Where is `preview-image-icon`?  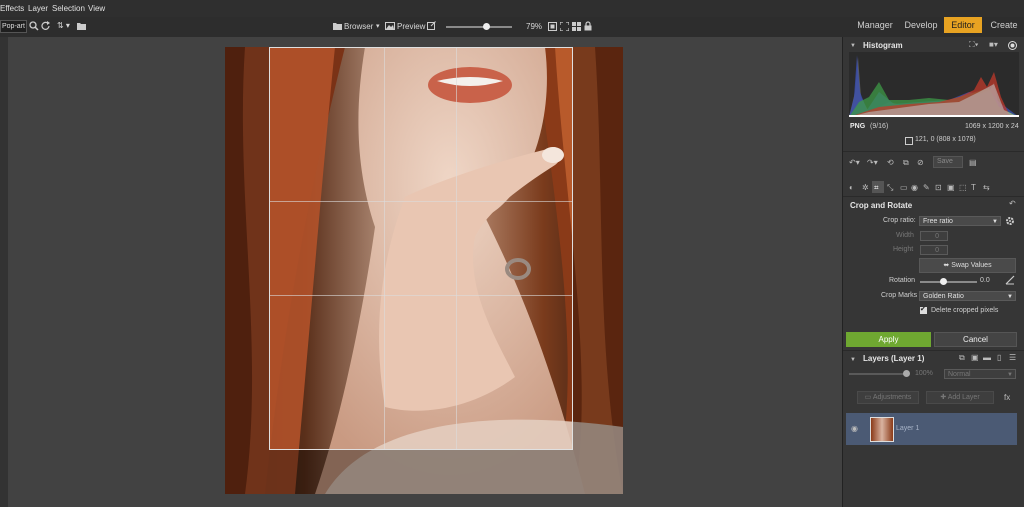 preview-image-icon is located at coordinates (390, 26).